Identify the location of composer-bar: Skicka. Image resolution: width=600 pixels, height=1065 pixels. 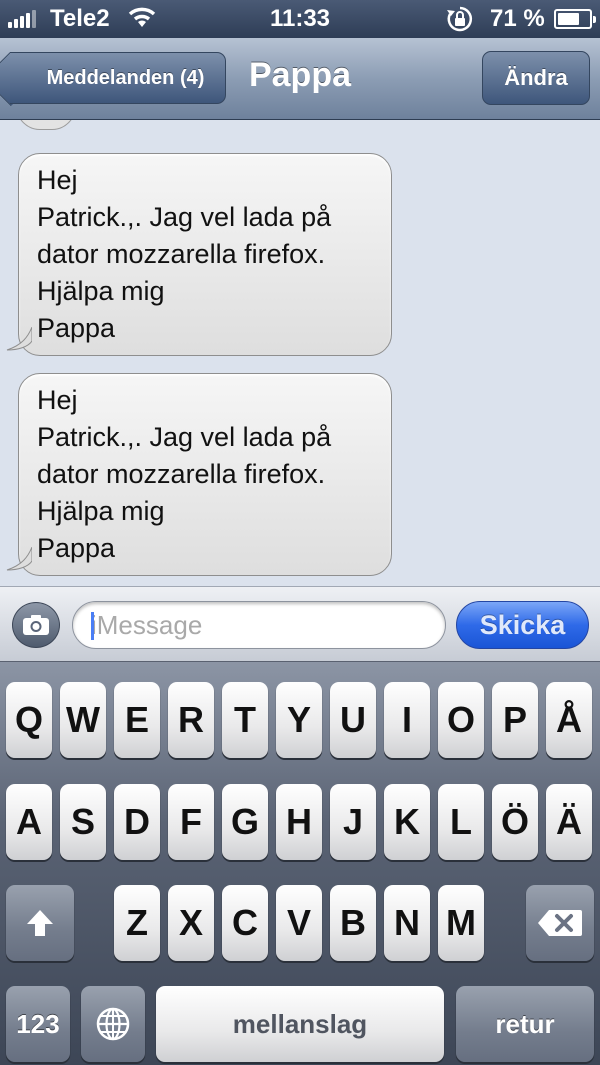
(300, 624).